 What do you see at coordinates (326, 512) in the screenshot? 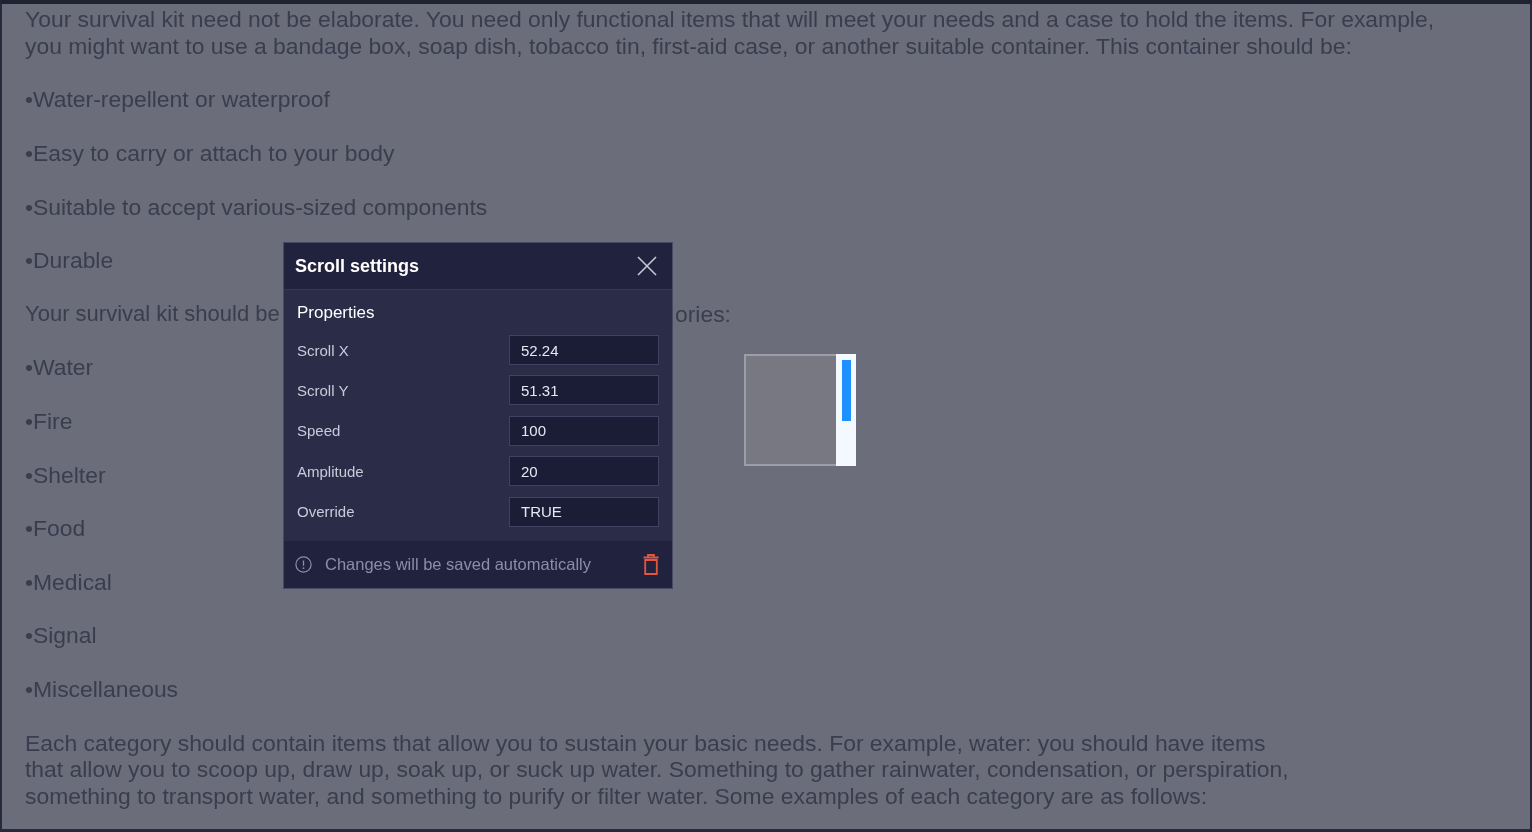
I see `field-label: Override` at bounding box center [326, 512].